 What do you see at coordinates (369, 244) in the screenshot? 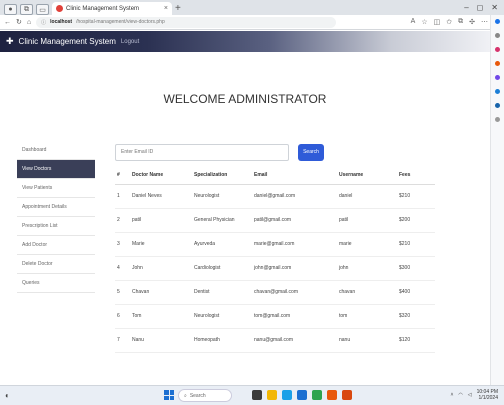
I see `cell-username: marie` at bounding box center [369, 244].